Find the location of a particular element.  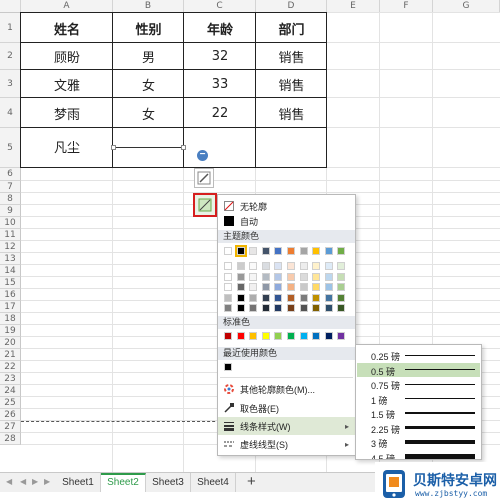

row-header-28: 28 is located at coordinates (10, 439).